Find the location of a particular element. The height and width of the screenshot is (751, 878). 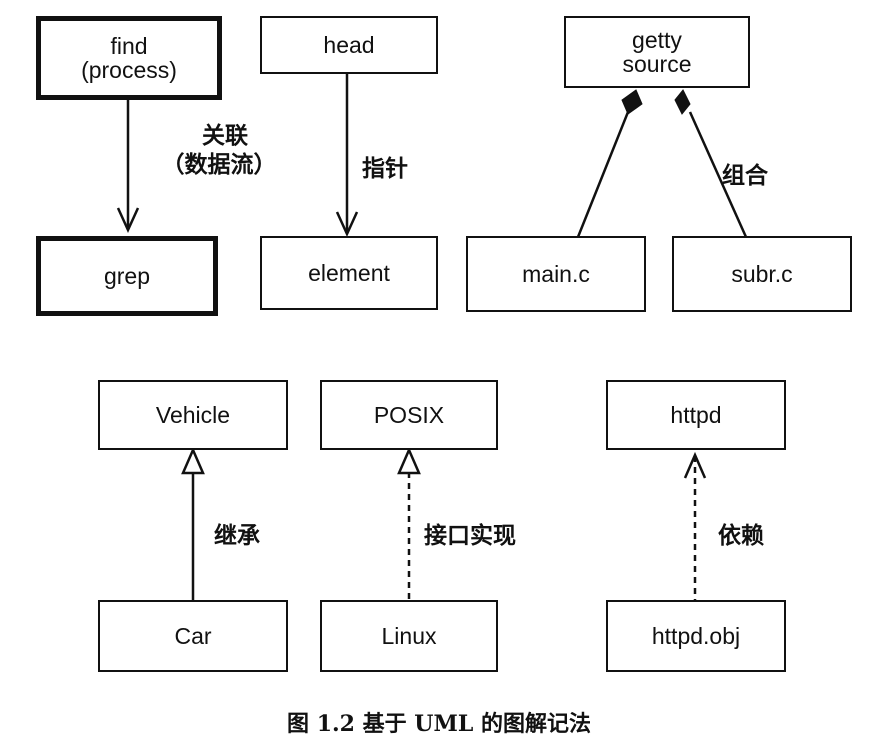

grep-box: grep is located at coordinates (127, 276).